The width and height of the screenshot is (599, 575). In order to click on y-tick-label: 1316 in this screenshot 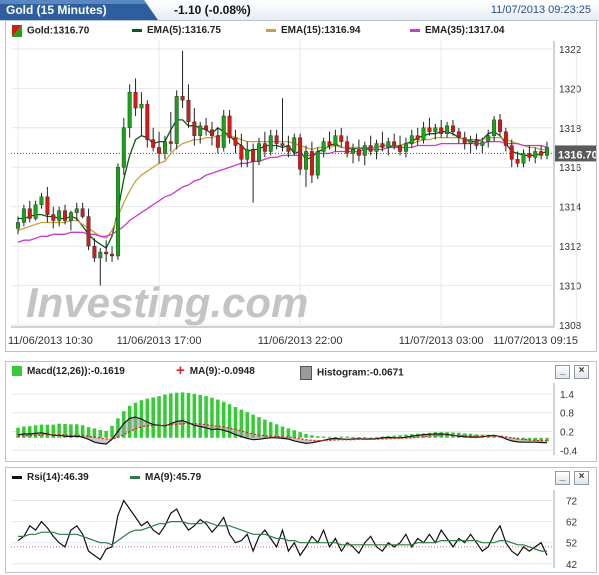, I will do `click(570, 168)`.